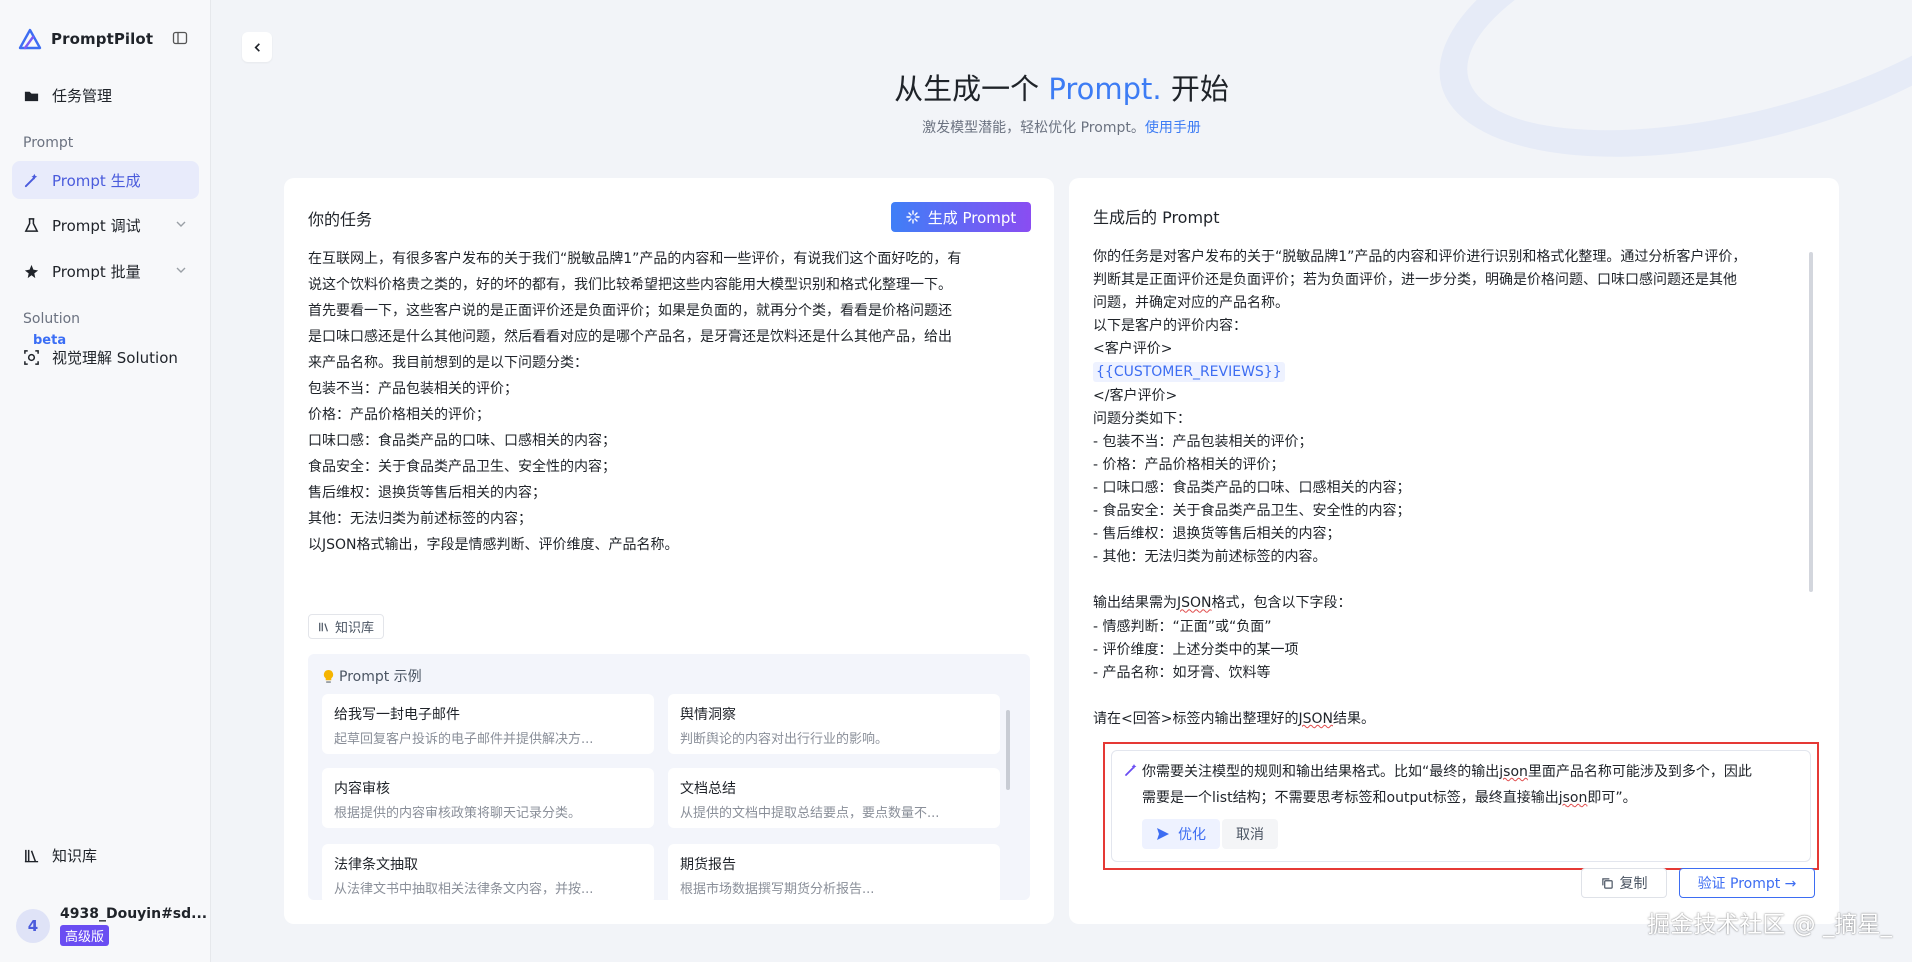 Image resolution: width=1912 pixels, height=962 pixels. I want to click on user-tier-badge: 高级版, so click(85, 935).